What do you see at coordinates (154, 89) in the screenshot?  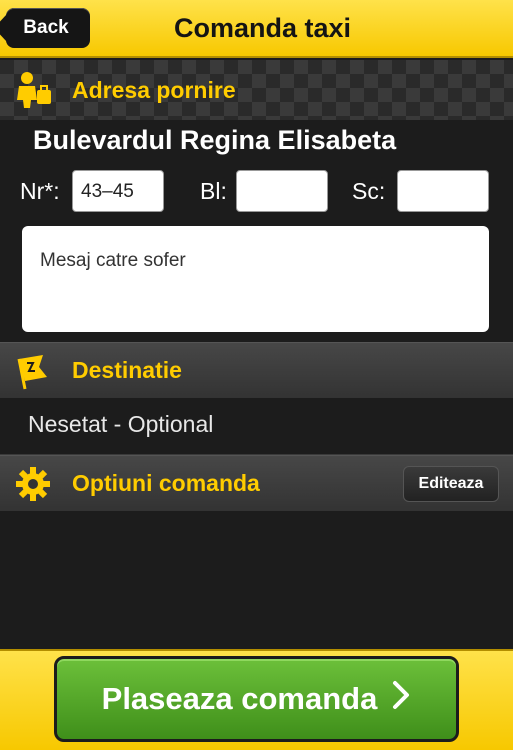 I see `pickup-section-title: Adresa pornire` at bounding box center [154, 89].